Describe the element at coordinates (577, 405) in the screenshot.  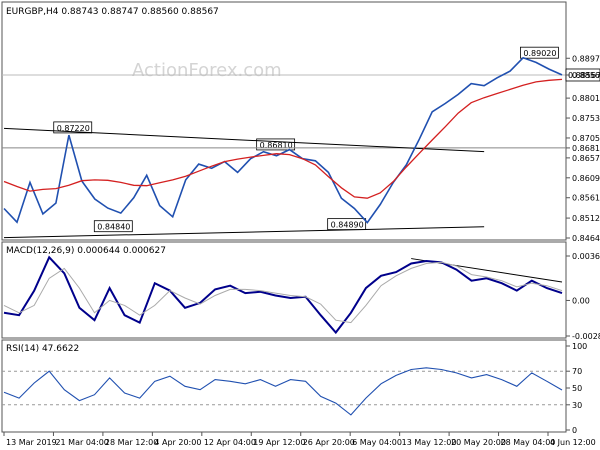
I see `rsi-y-tick-label: 30` at that location.